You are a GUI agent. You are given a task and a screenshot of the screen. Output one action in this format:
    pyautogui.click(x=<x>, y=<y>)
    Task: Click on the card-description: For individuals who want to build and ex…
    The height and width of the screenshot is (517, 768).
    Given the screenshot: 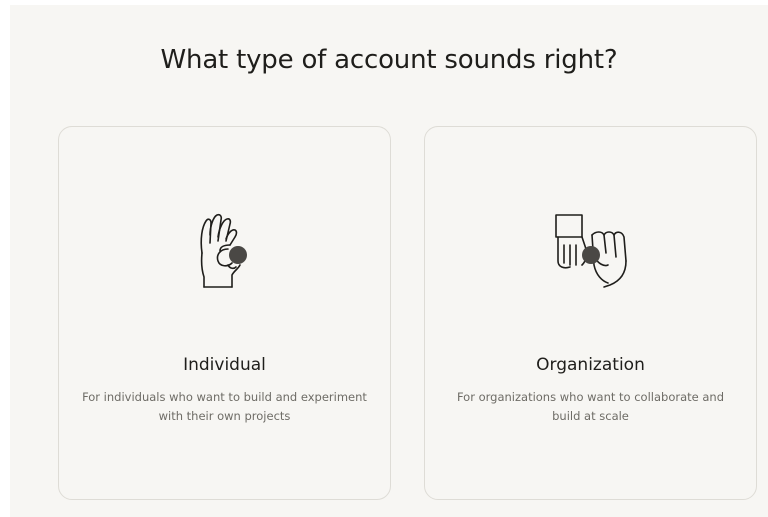 What is the action you would take?
    pyautogui.click(x=224, y=406)
    